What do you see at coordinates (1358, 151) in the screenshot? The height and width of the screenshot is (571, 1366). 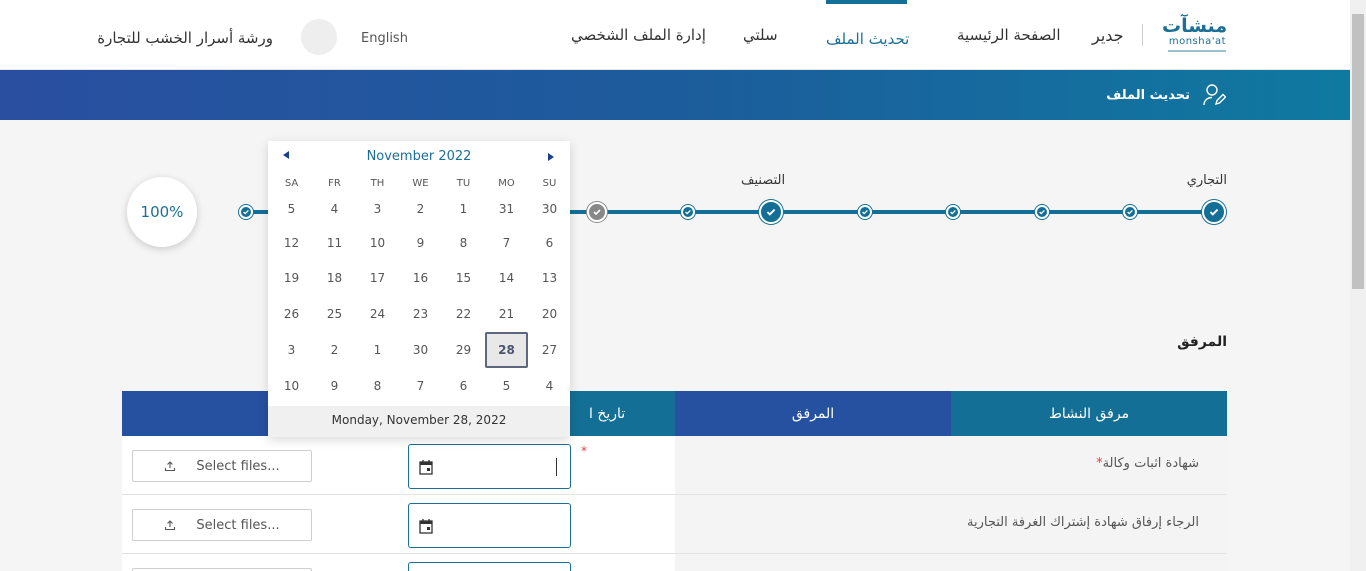 I see `scrollbar-thumb` at bounding box center [1358, 151].